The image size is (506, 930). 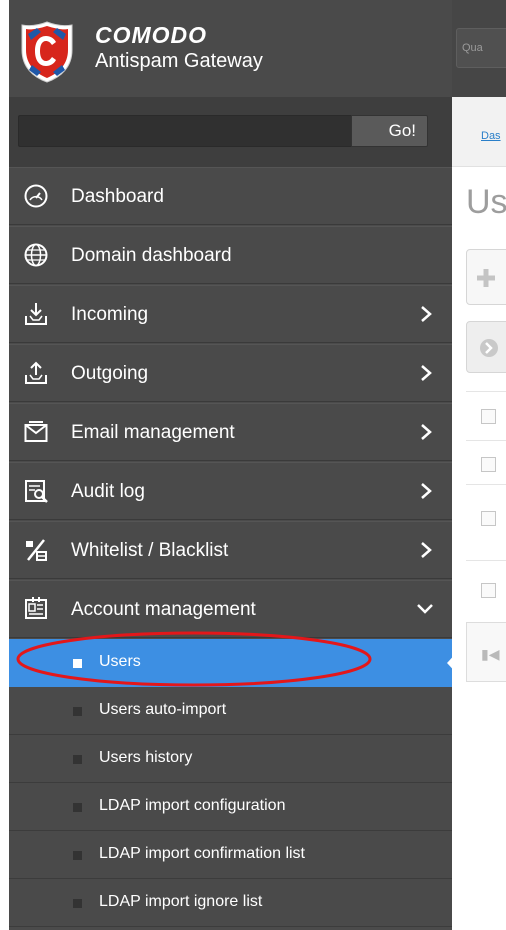 What do you see at coordinates (389, 131) in the screenshot?
I see `search-go-button: Go!` at bounding box center [389, 131].